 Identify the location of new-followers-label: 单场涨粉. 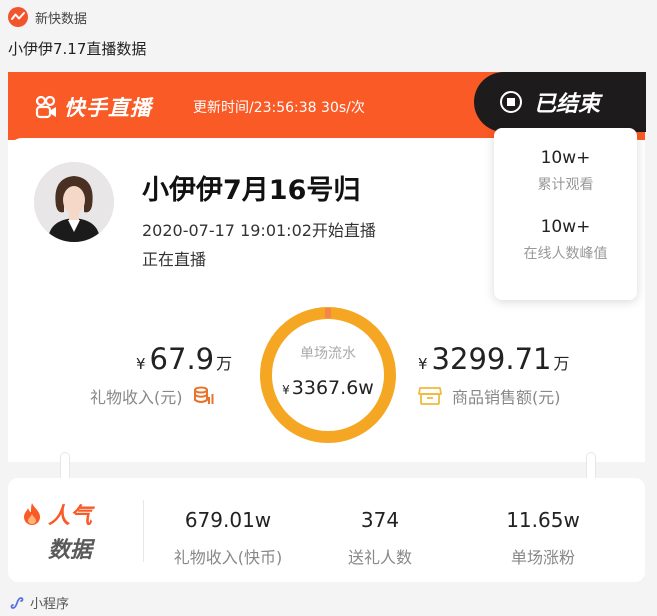
(542, 557).